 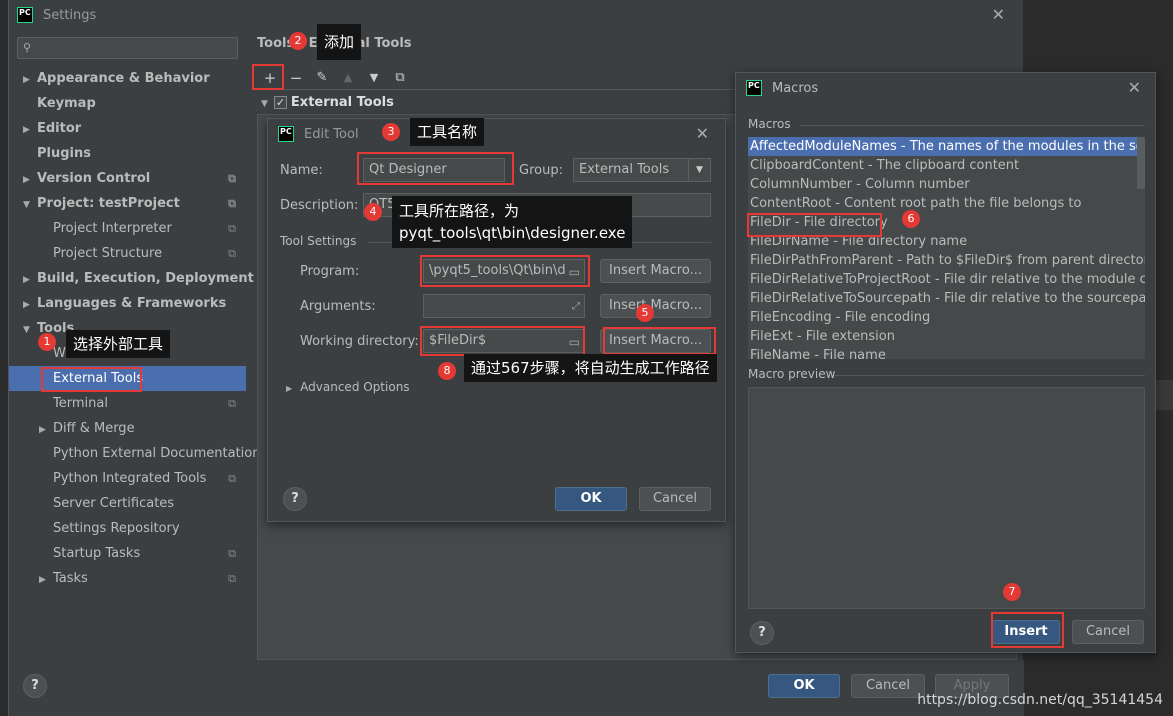 What do you see at coordinates (112, 228) in the screenshot?
I see `sidebar-item-label: Project Interpreter` at bounding box center [112, 228].